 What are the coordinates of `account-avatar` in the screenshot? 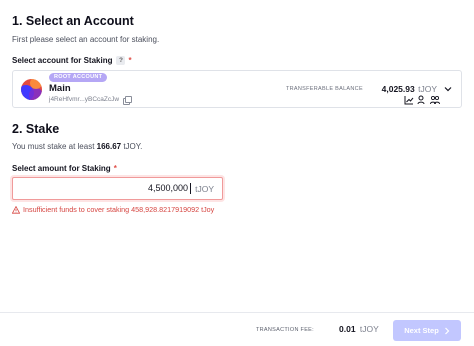 It's located at (31, 89).